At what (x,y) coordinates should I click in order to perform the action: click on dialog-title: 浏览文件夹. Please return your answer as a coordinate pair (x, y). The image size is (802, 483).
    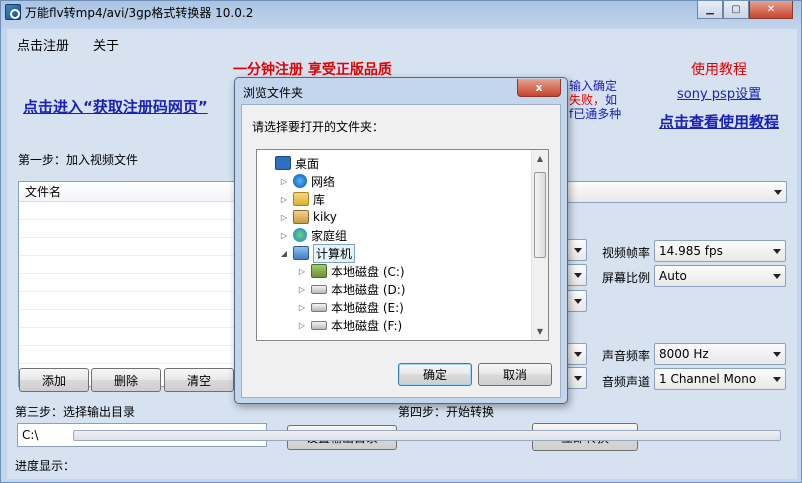
    Looking at the image, I should click on (273, 93).